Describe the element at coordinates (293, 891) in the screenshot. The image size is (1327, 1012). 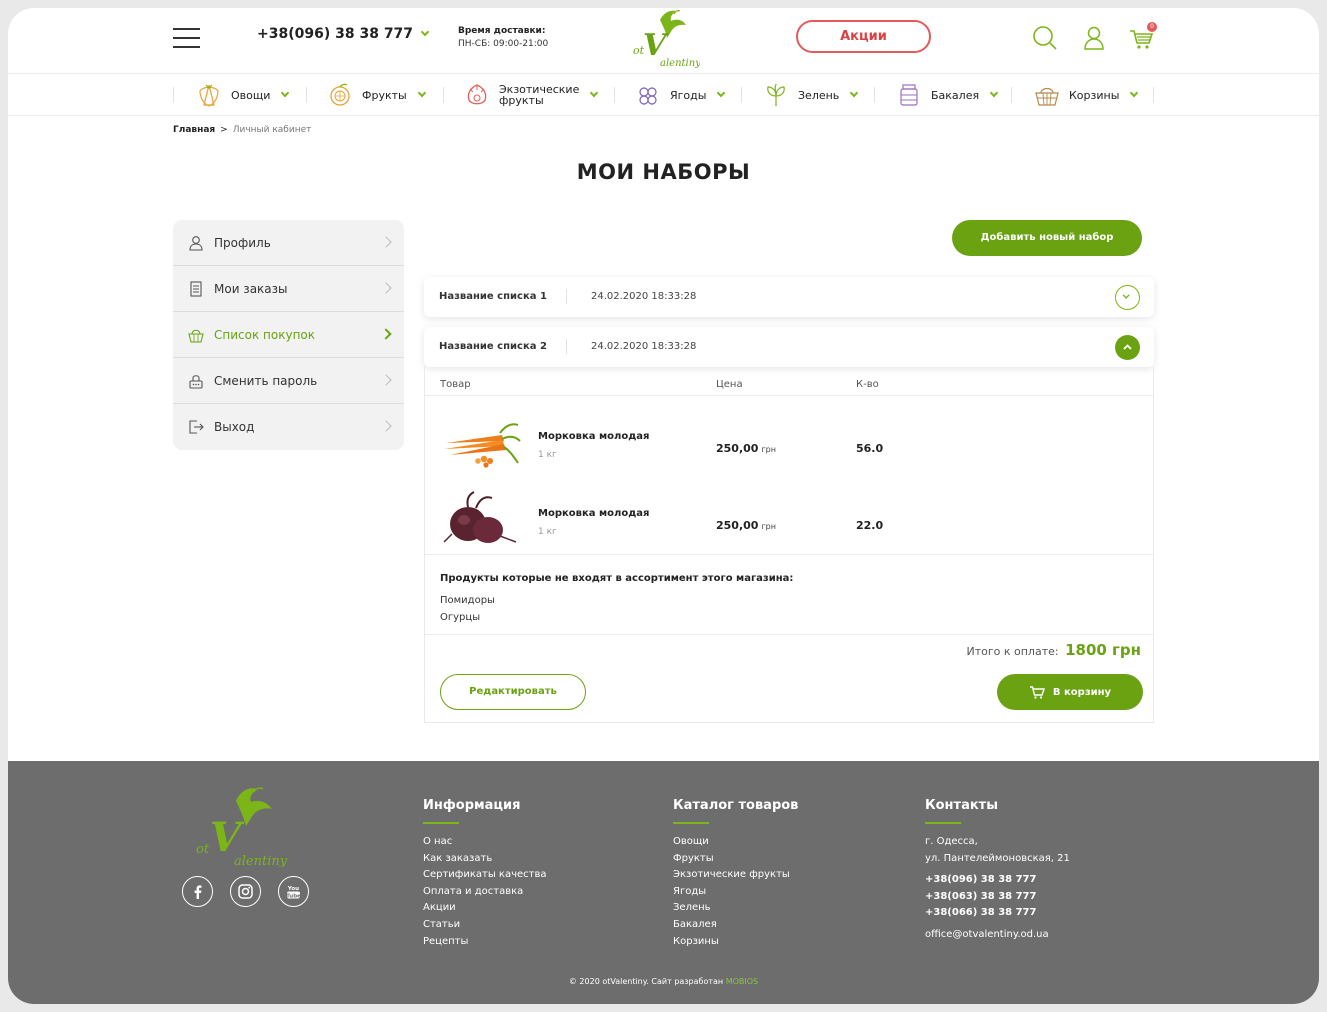
I see `youtube-icon: You Tube` at that location.